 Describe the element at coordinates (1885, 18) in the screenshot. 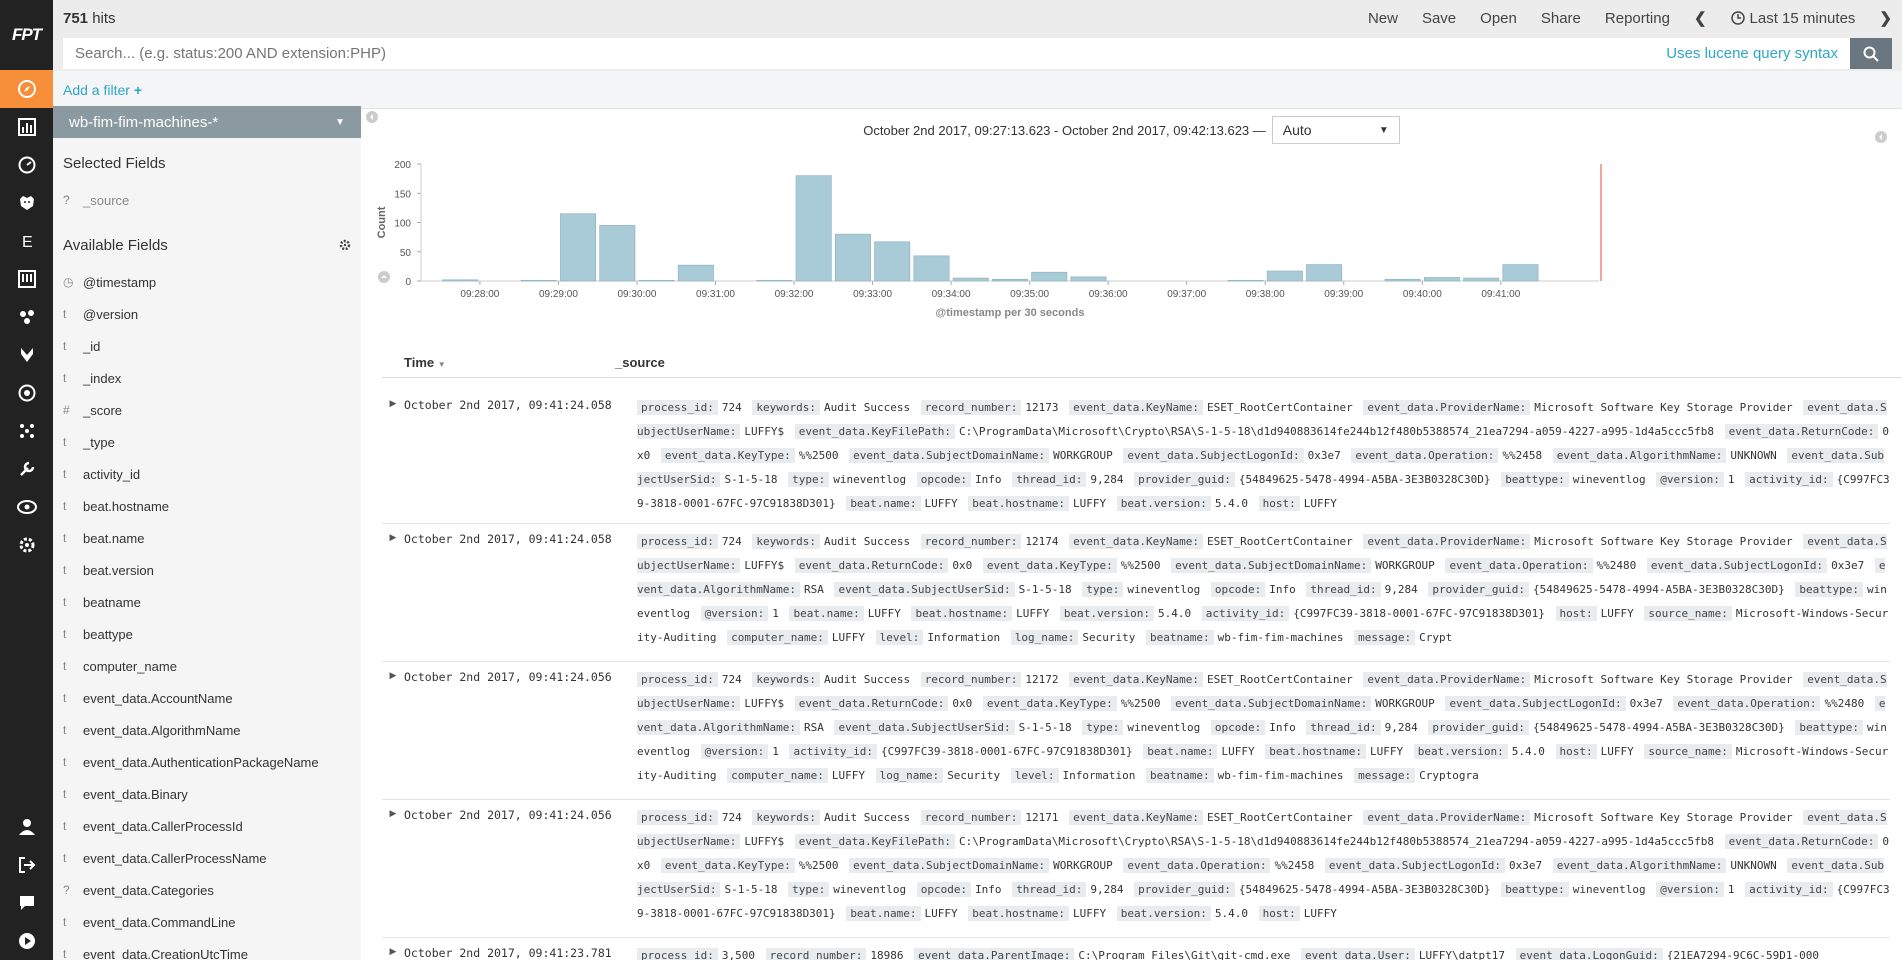

I see `time-forward-chevron-icon: ❯` at that location.